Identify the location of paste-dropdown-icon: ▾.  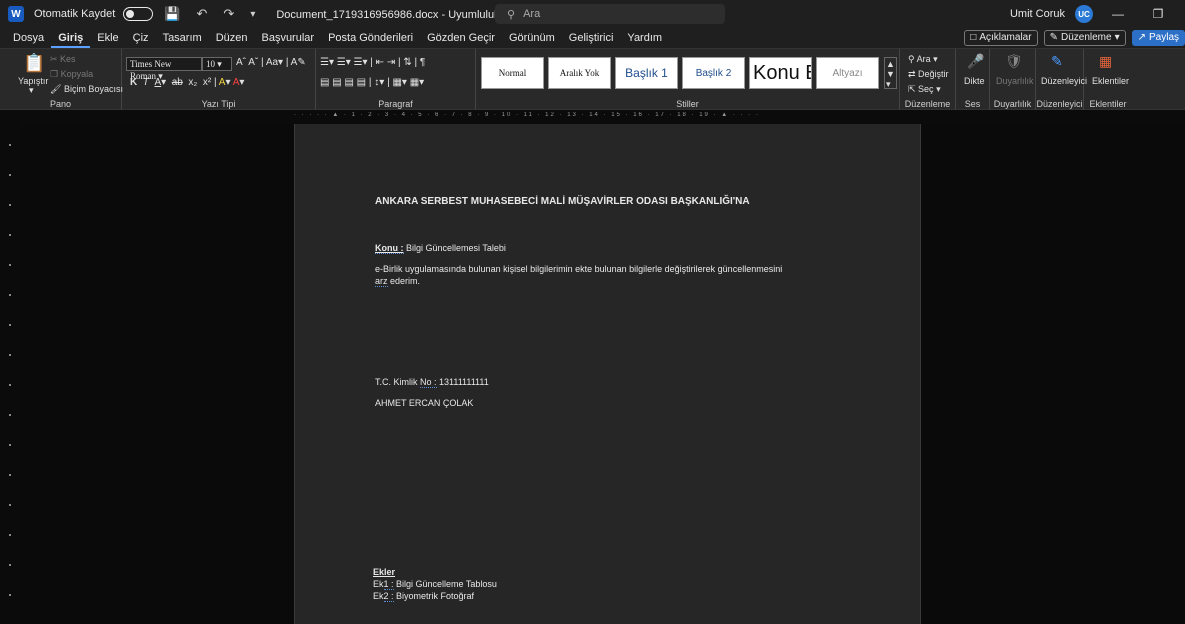
(31, 90).